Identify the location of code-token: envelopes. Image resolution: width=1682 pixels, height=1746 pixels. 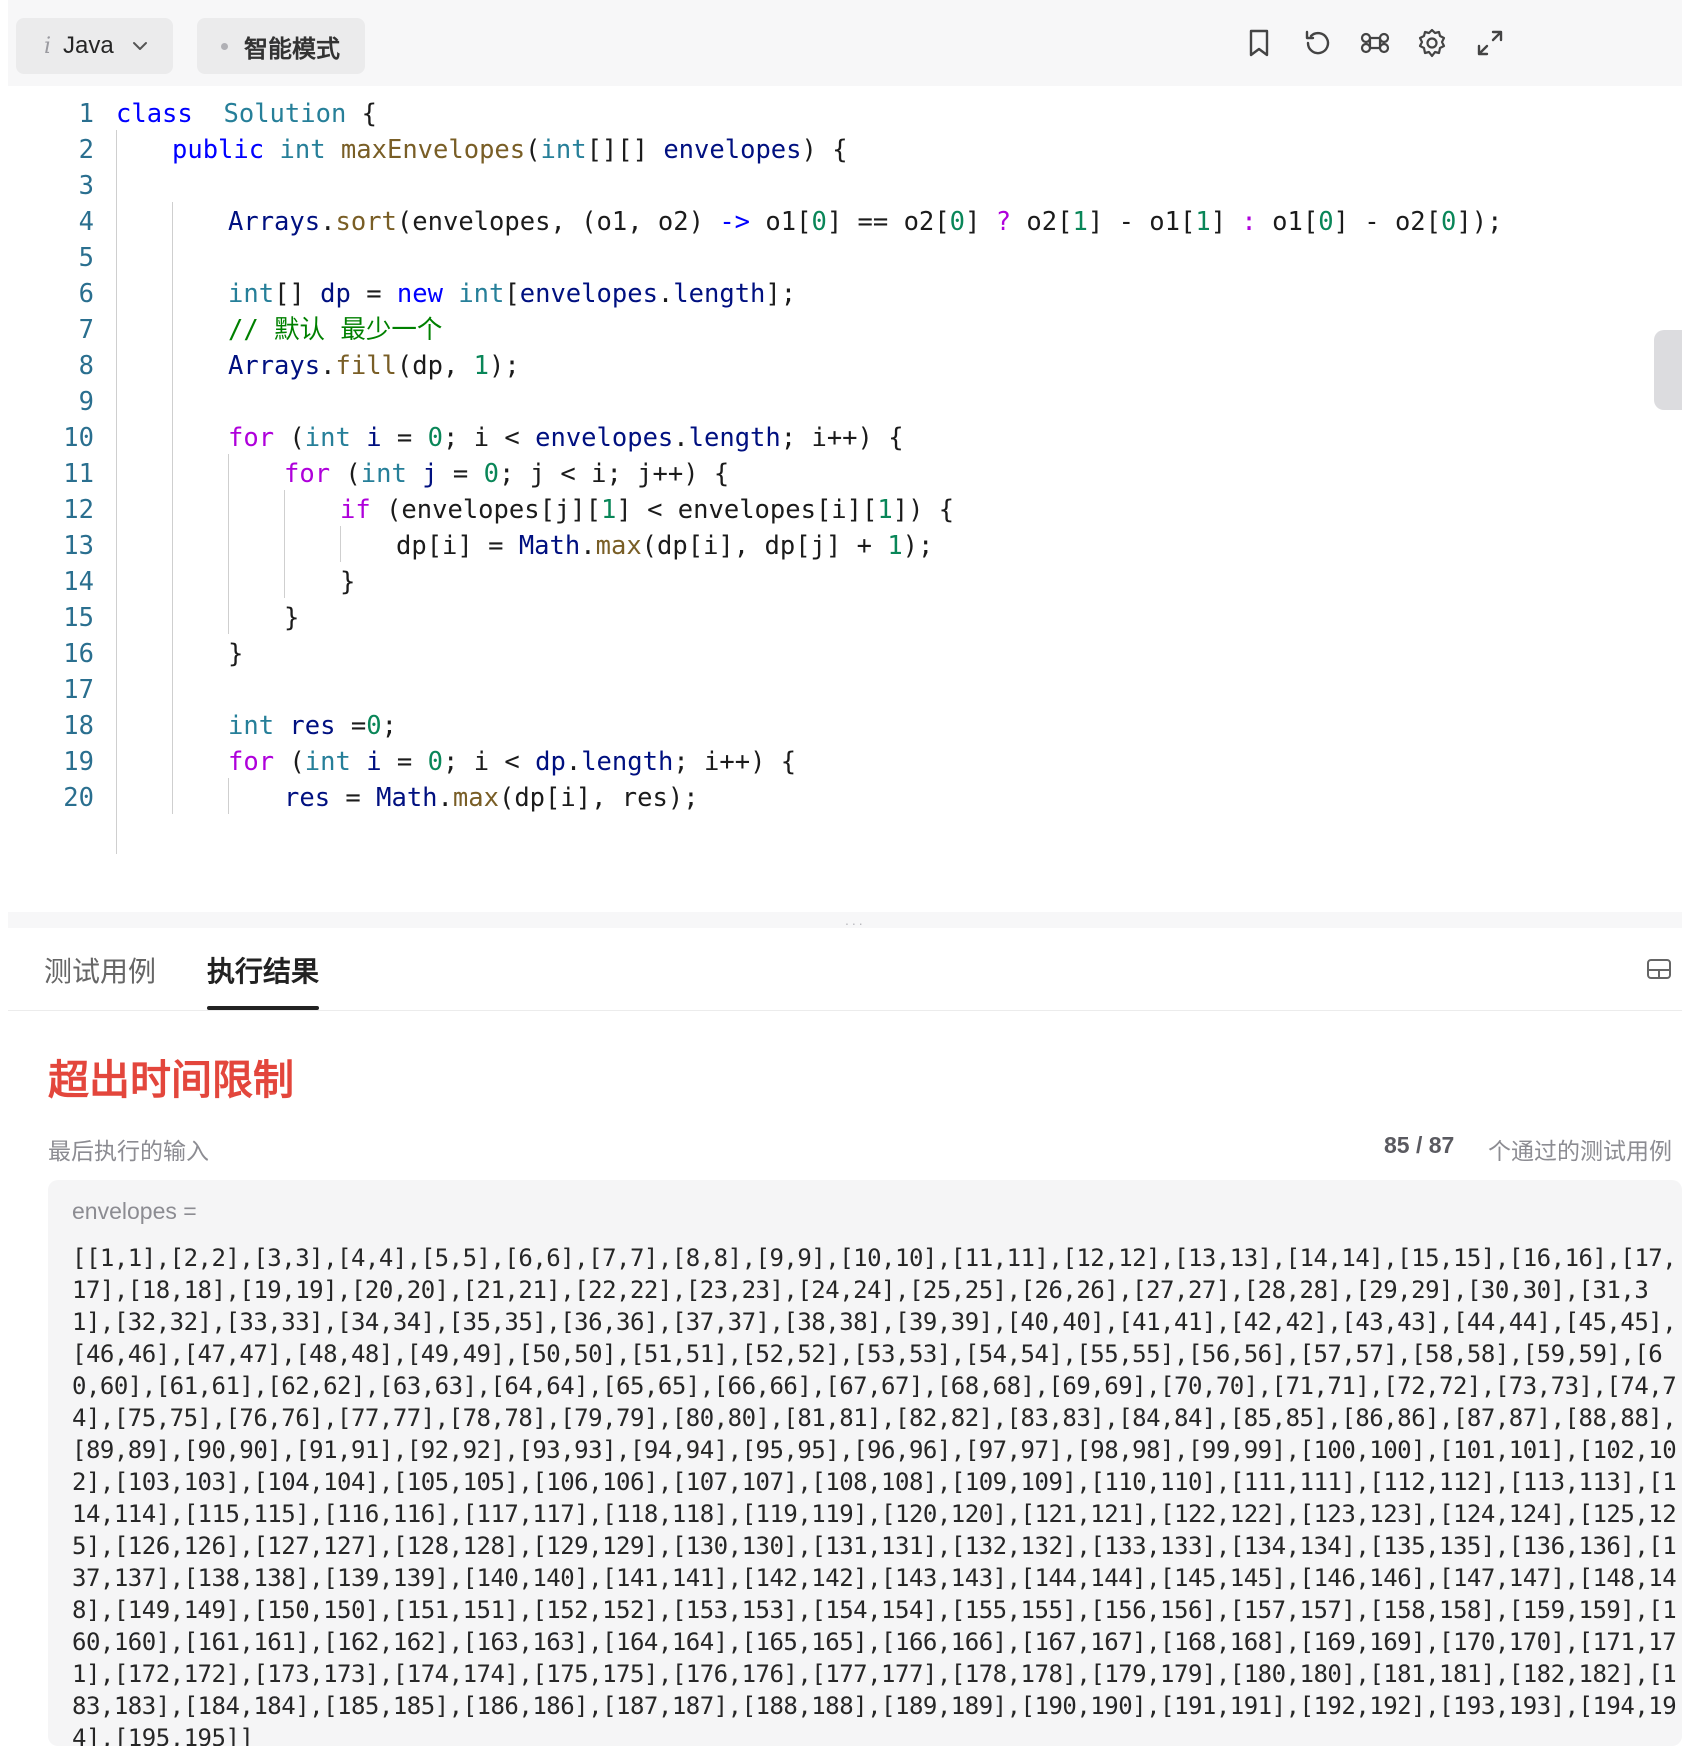
(604, 438).